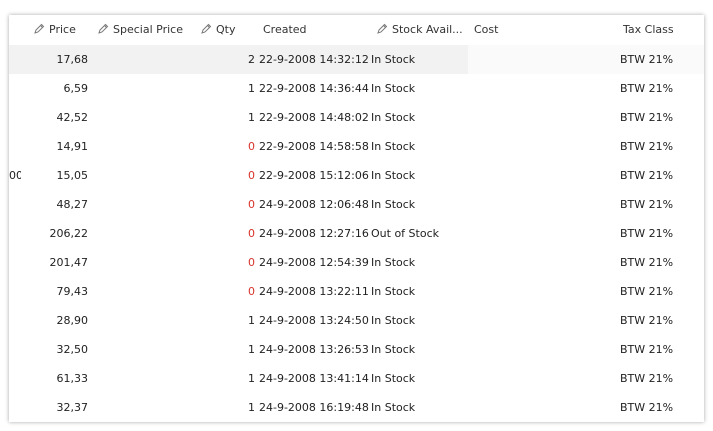  I want to click on table-row: 6,59 1 22-9-2008 14:36:44 In Stock BTW 21%, so click(356, 89).